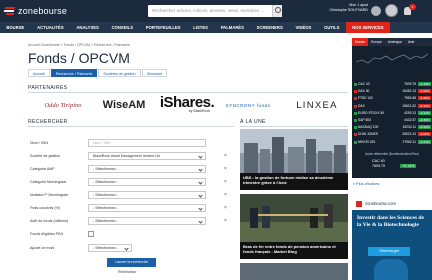  Describe the element at coordinates (364, 84) in the screenshot. I see `index-name: CAC 40` at that location.